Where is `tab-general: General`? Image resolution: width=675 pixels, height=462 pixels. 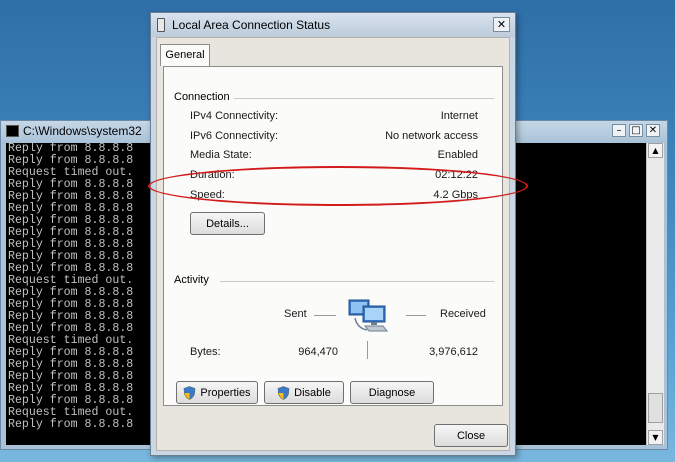 tab-general: General is located at coordinates (185, 55).